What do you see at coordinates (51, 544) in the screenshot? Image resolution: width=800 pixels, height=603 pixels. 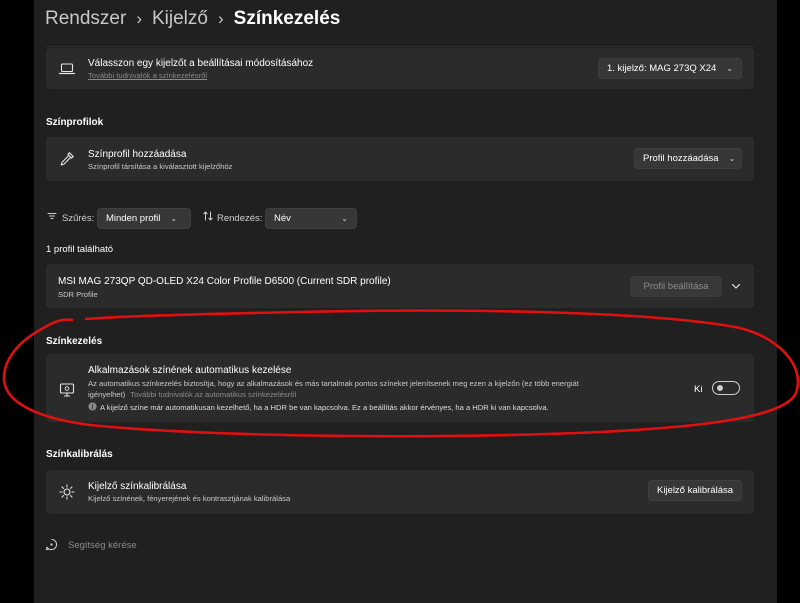 I see `help-chat-icon` at bounding box center [51, 544].